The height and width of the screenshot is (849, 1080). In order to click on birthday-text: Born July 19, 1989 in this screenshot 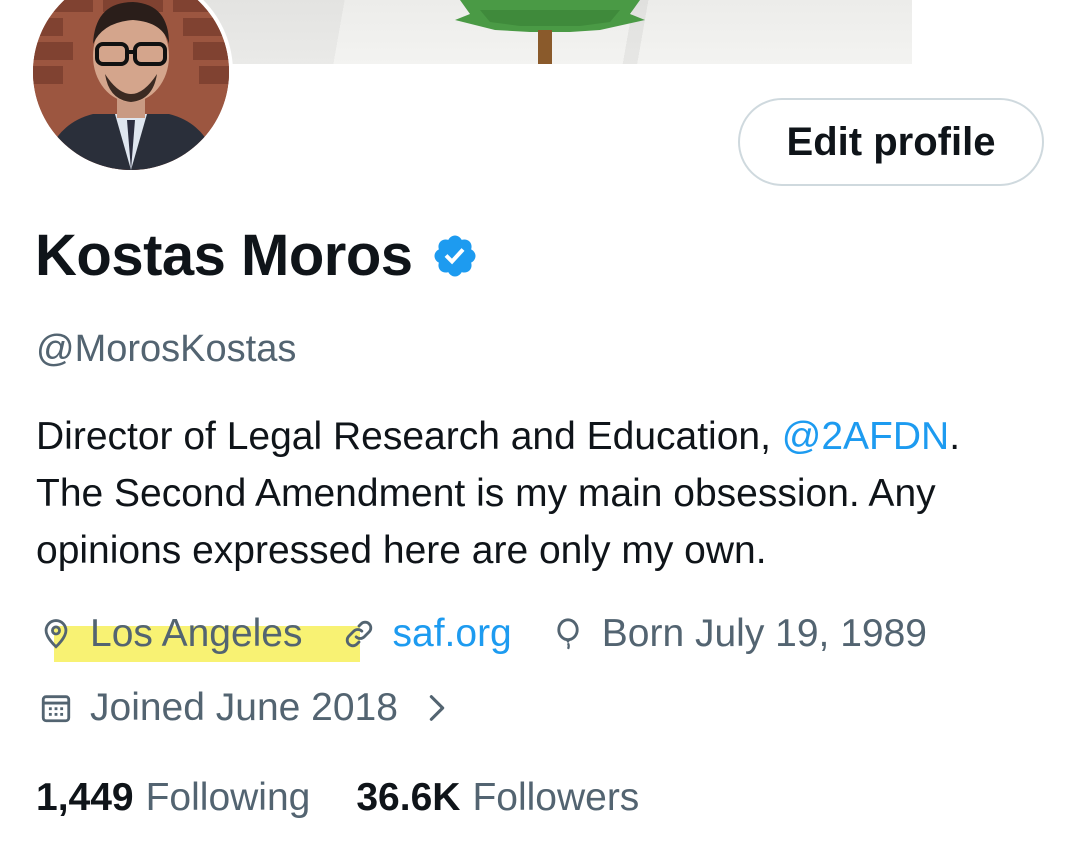, I will do `click(764, 633)`.